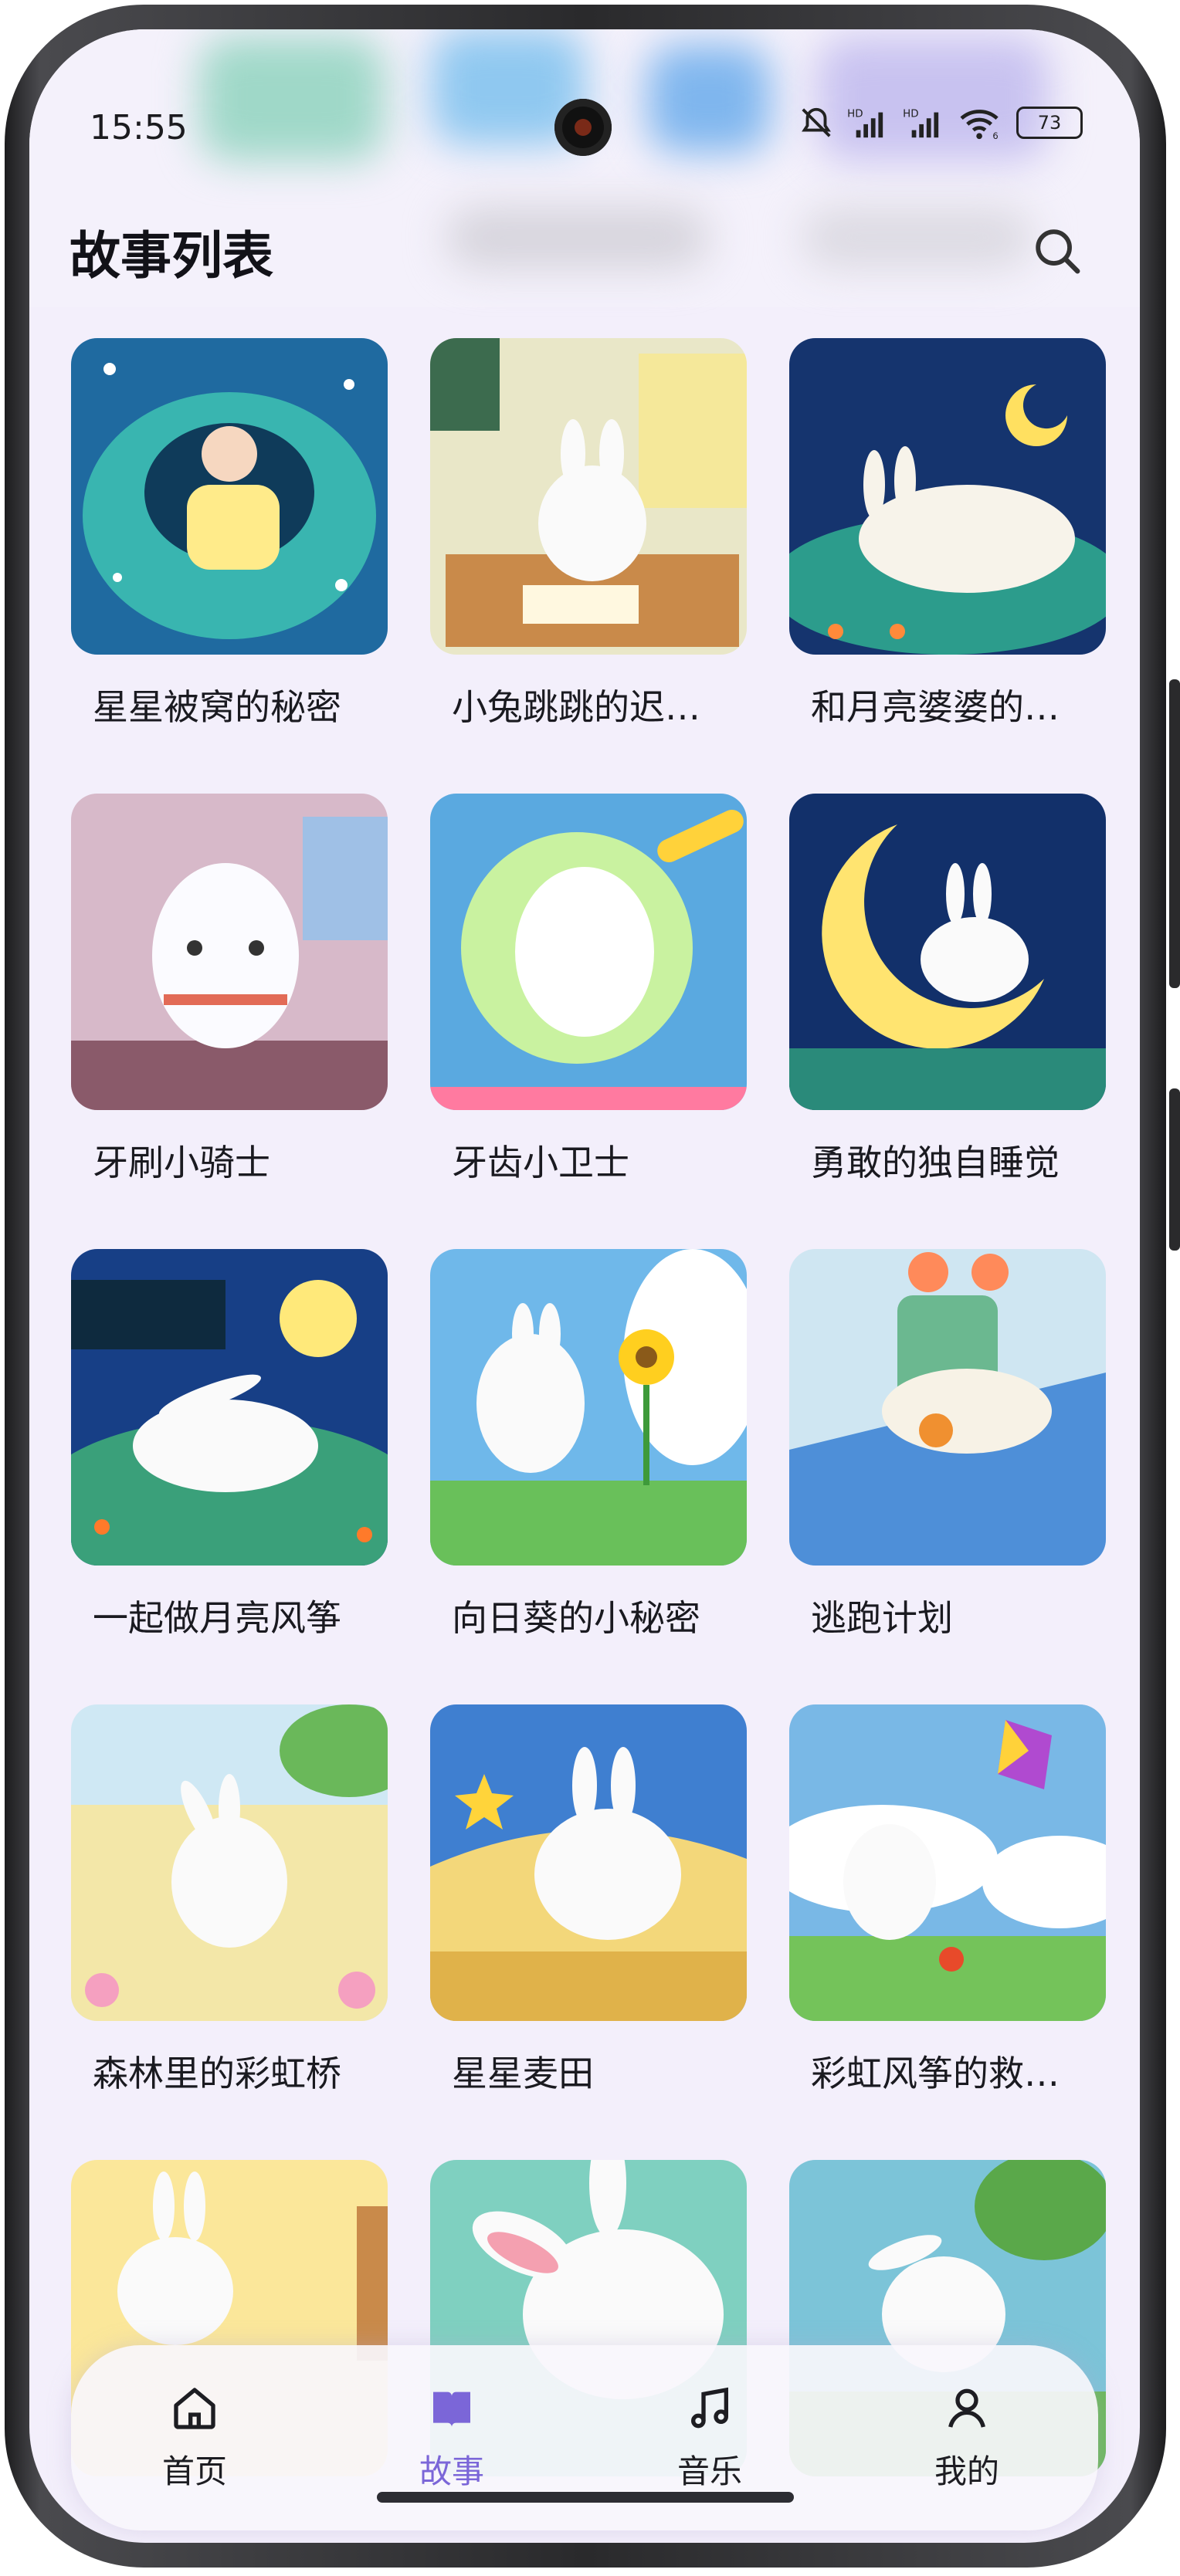 The height and width of the screenshot is (2576, 1180). Describe the element at coordinates (816, 122) in the screenshot. I see `mute-bell-icon` at that location.